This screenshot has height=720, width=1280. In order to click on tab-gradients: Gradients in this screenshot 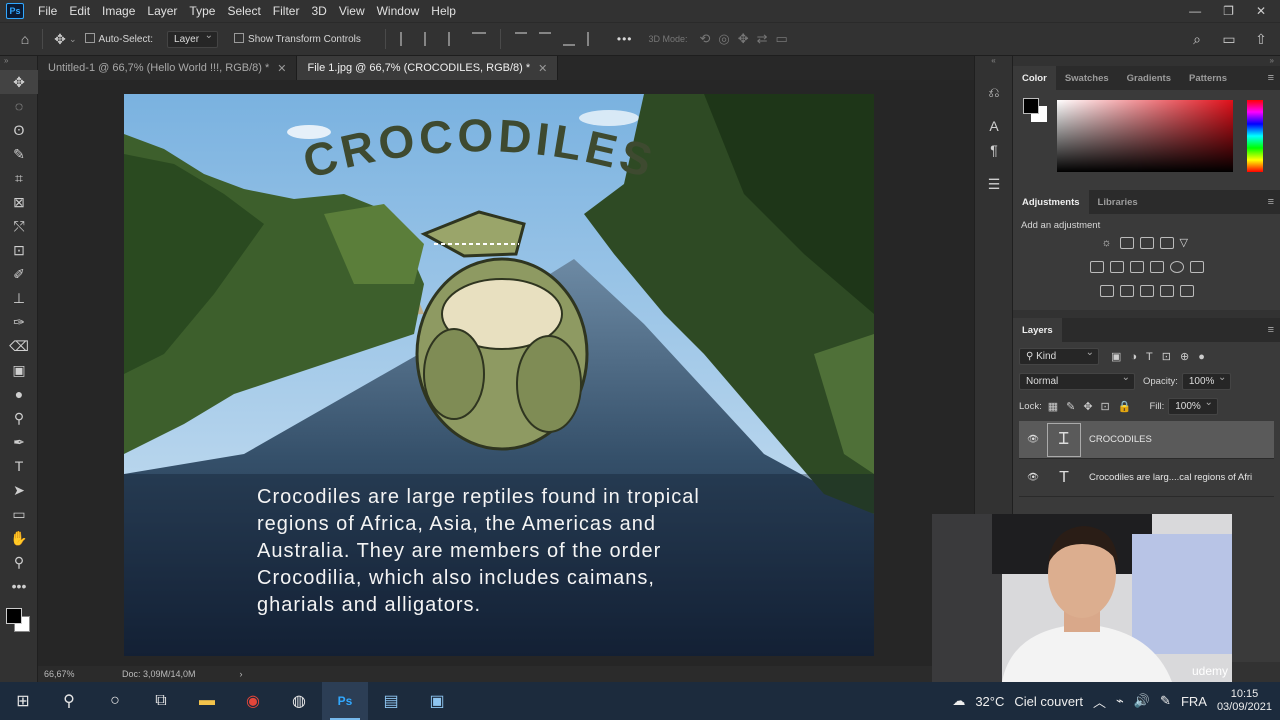, I will do `click(1149, 78)`.